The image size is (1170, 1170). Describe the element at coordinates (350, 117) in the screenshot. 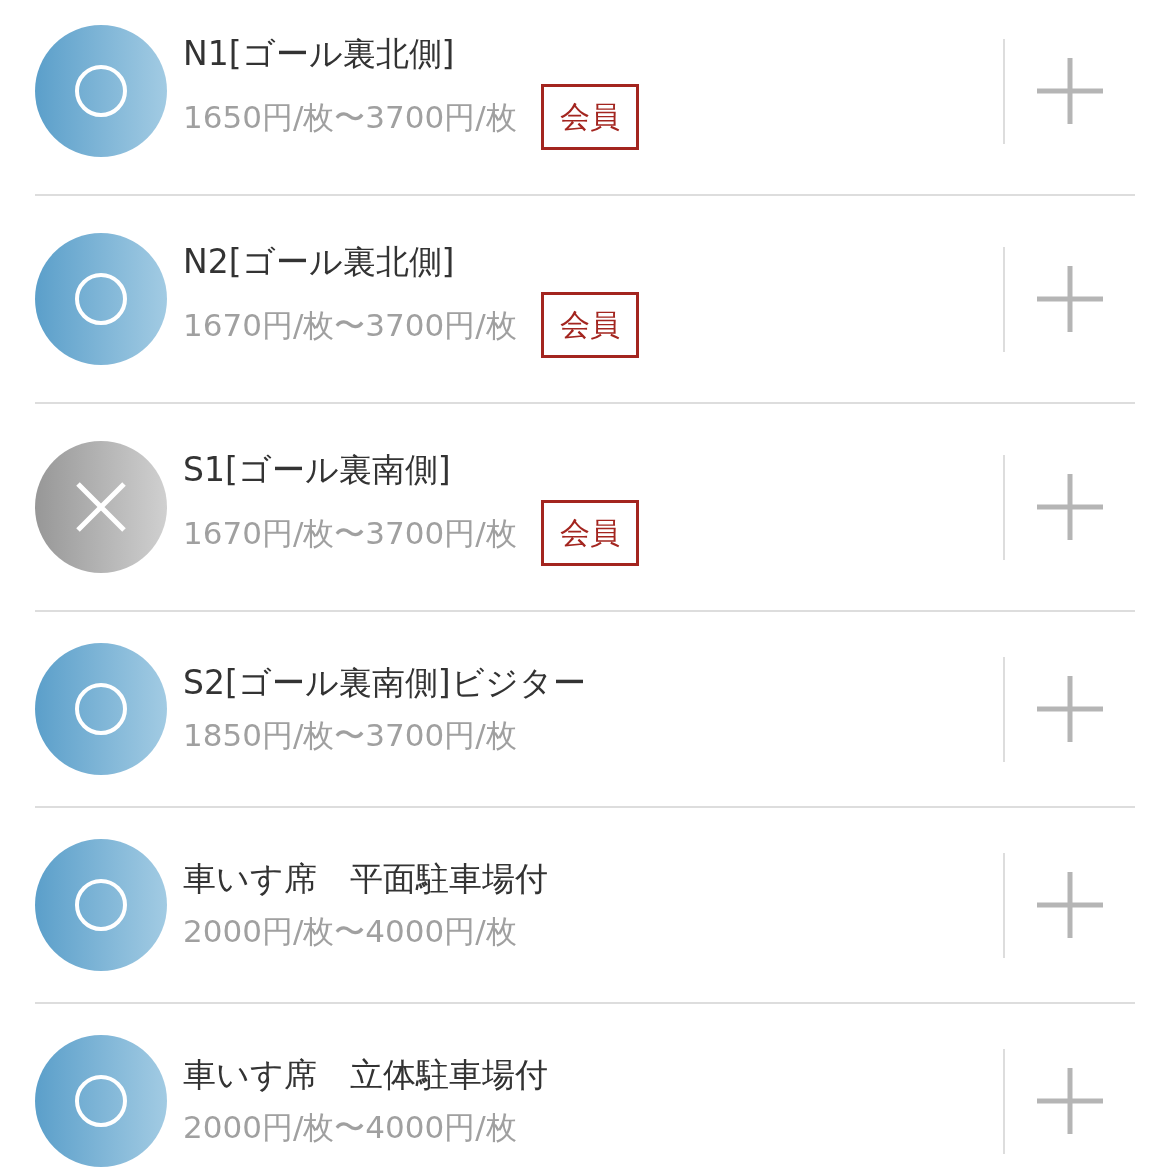

I see `price-range: 1650円/枚〜3700円/枚` at that location.